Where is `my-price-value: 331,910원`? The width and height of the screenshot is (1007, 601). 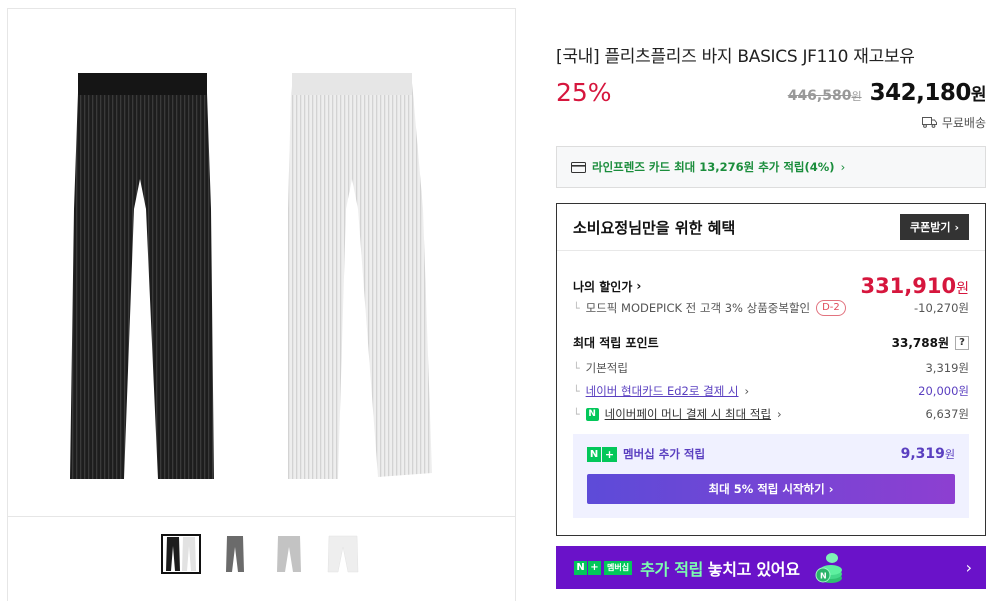 my-price-value: 331,910원 is located at coordinates (914, 286).